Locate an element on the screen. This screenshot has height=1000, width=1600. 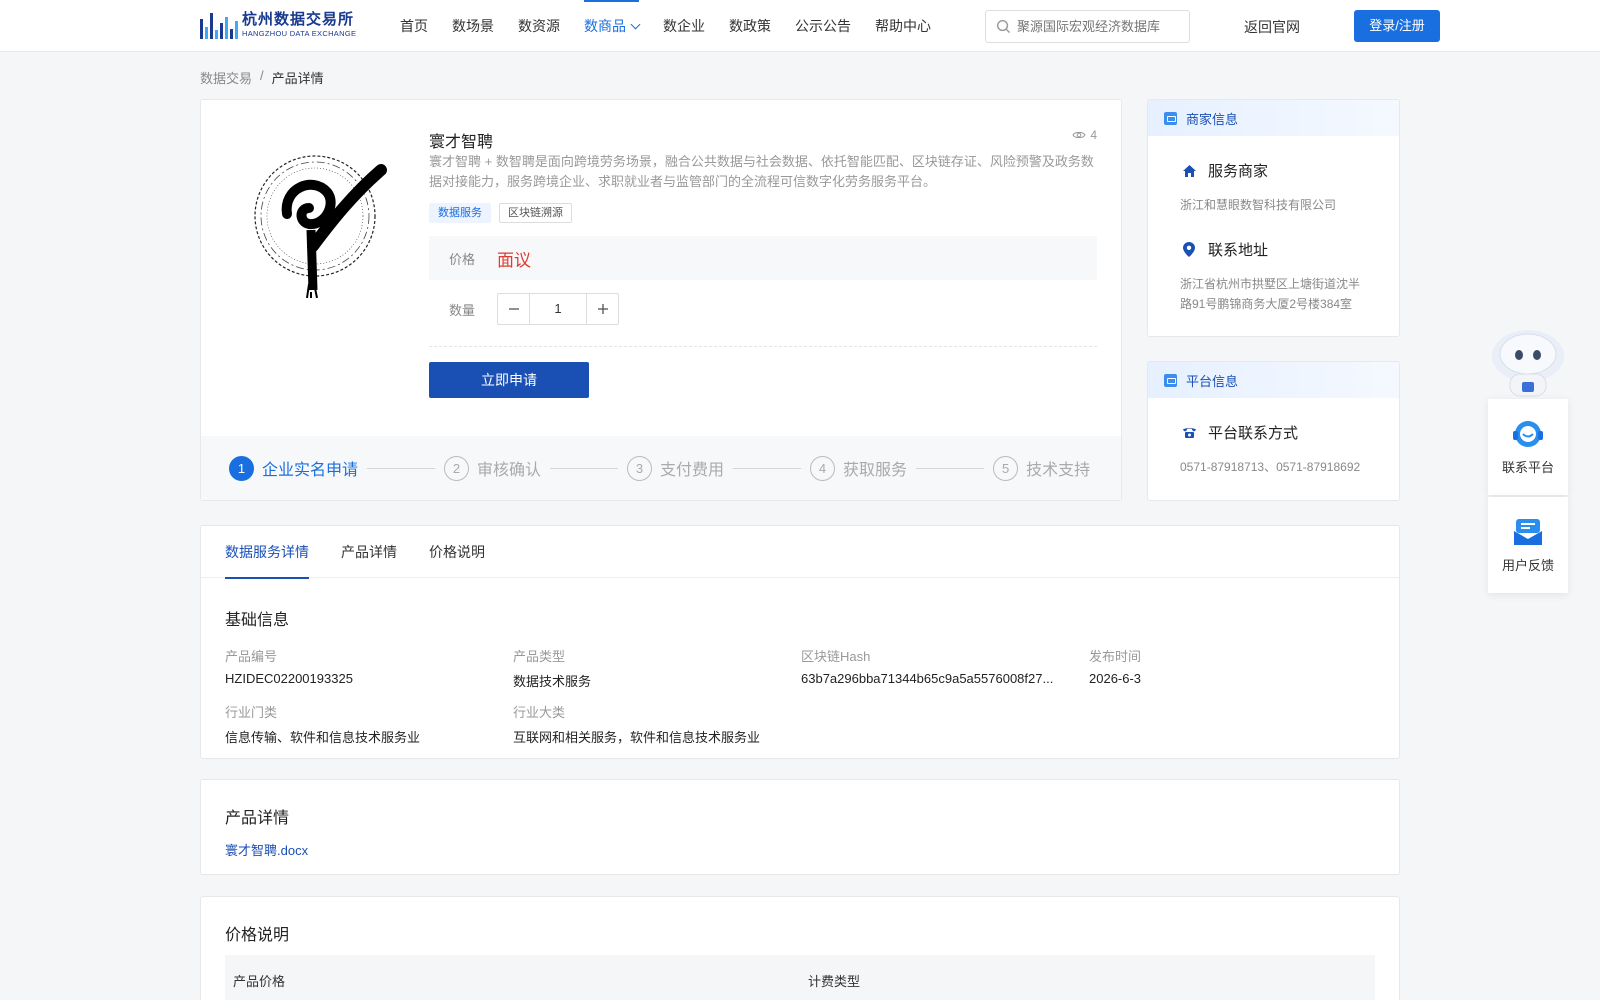
increment-button is located at coordinates (602, 309).